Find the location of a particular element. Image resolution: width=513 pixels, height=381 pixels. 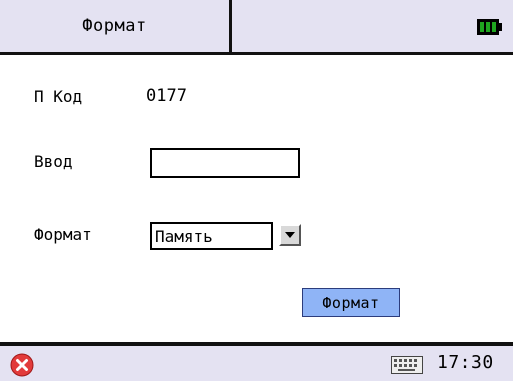

input-label: Ввод is located at coordinates (53, 161).